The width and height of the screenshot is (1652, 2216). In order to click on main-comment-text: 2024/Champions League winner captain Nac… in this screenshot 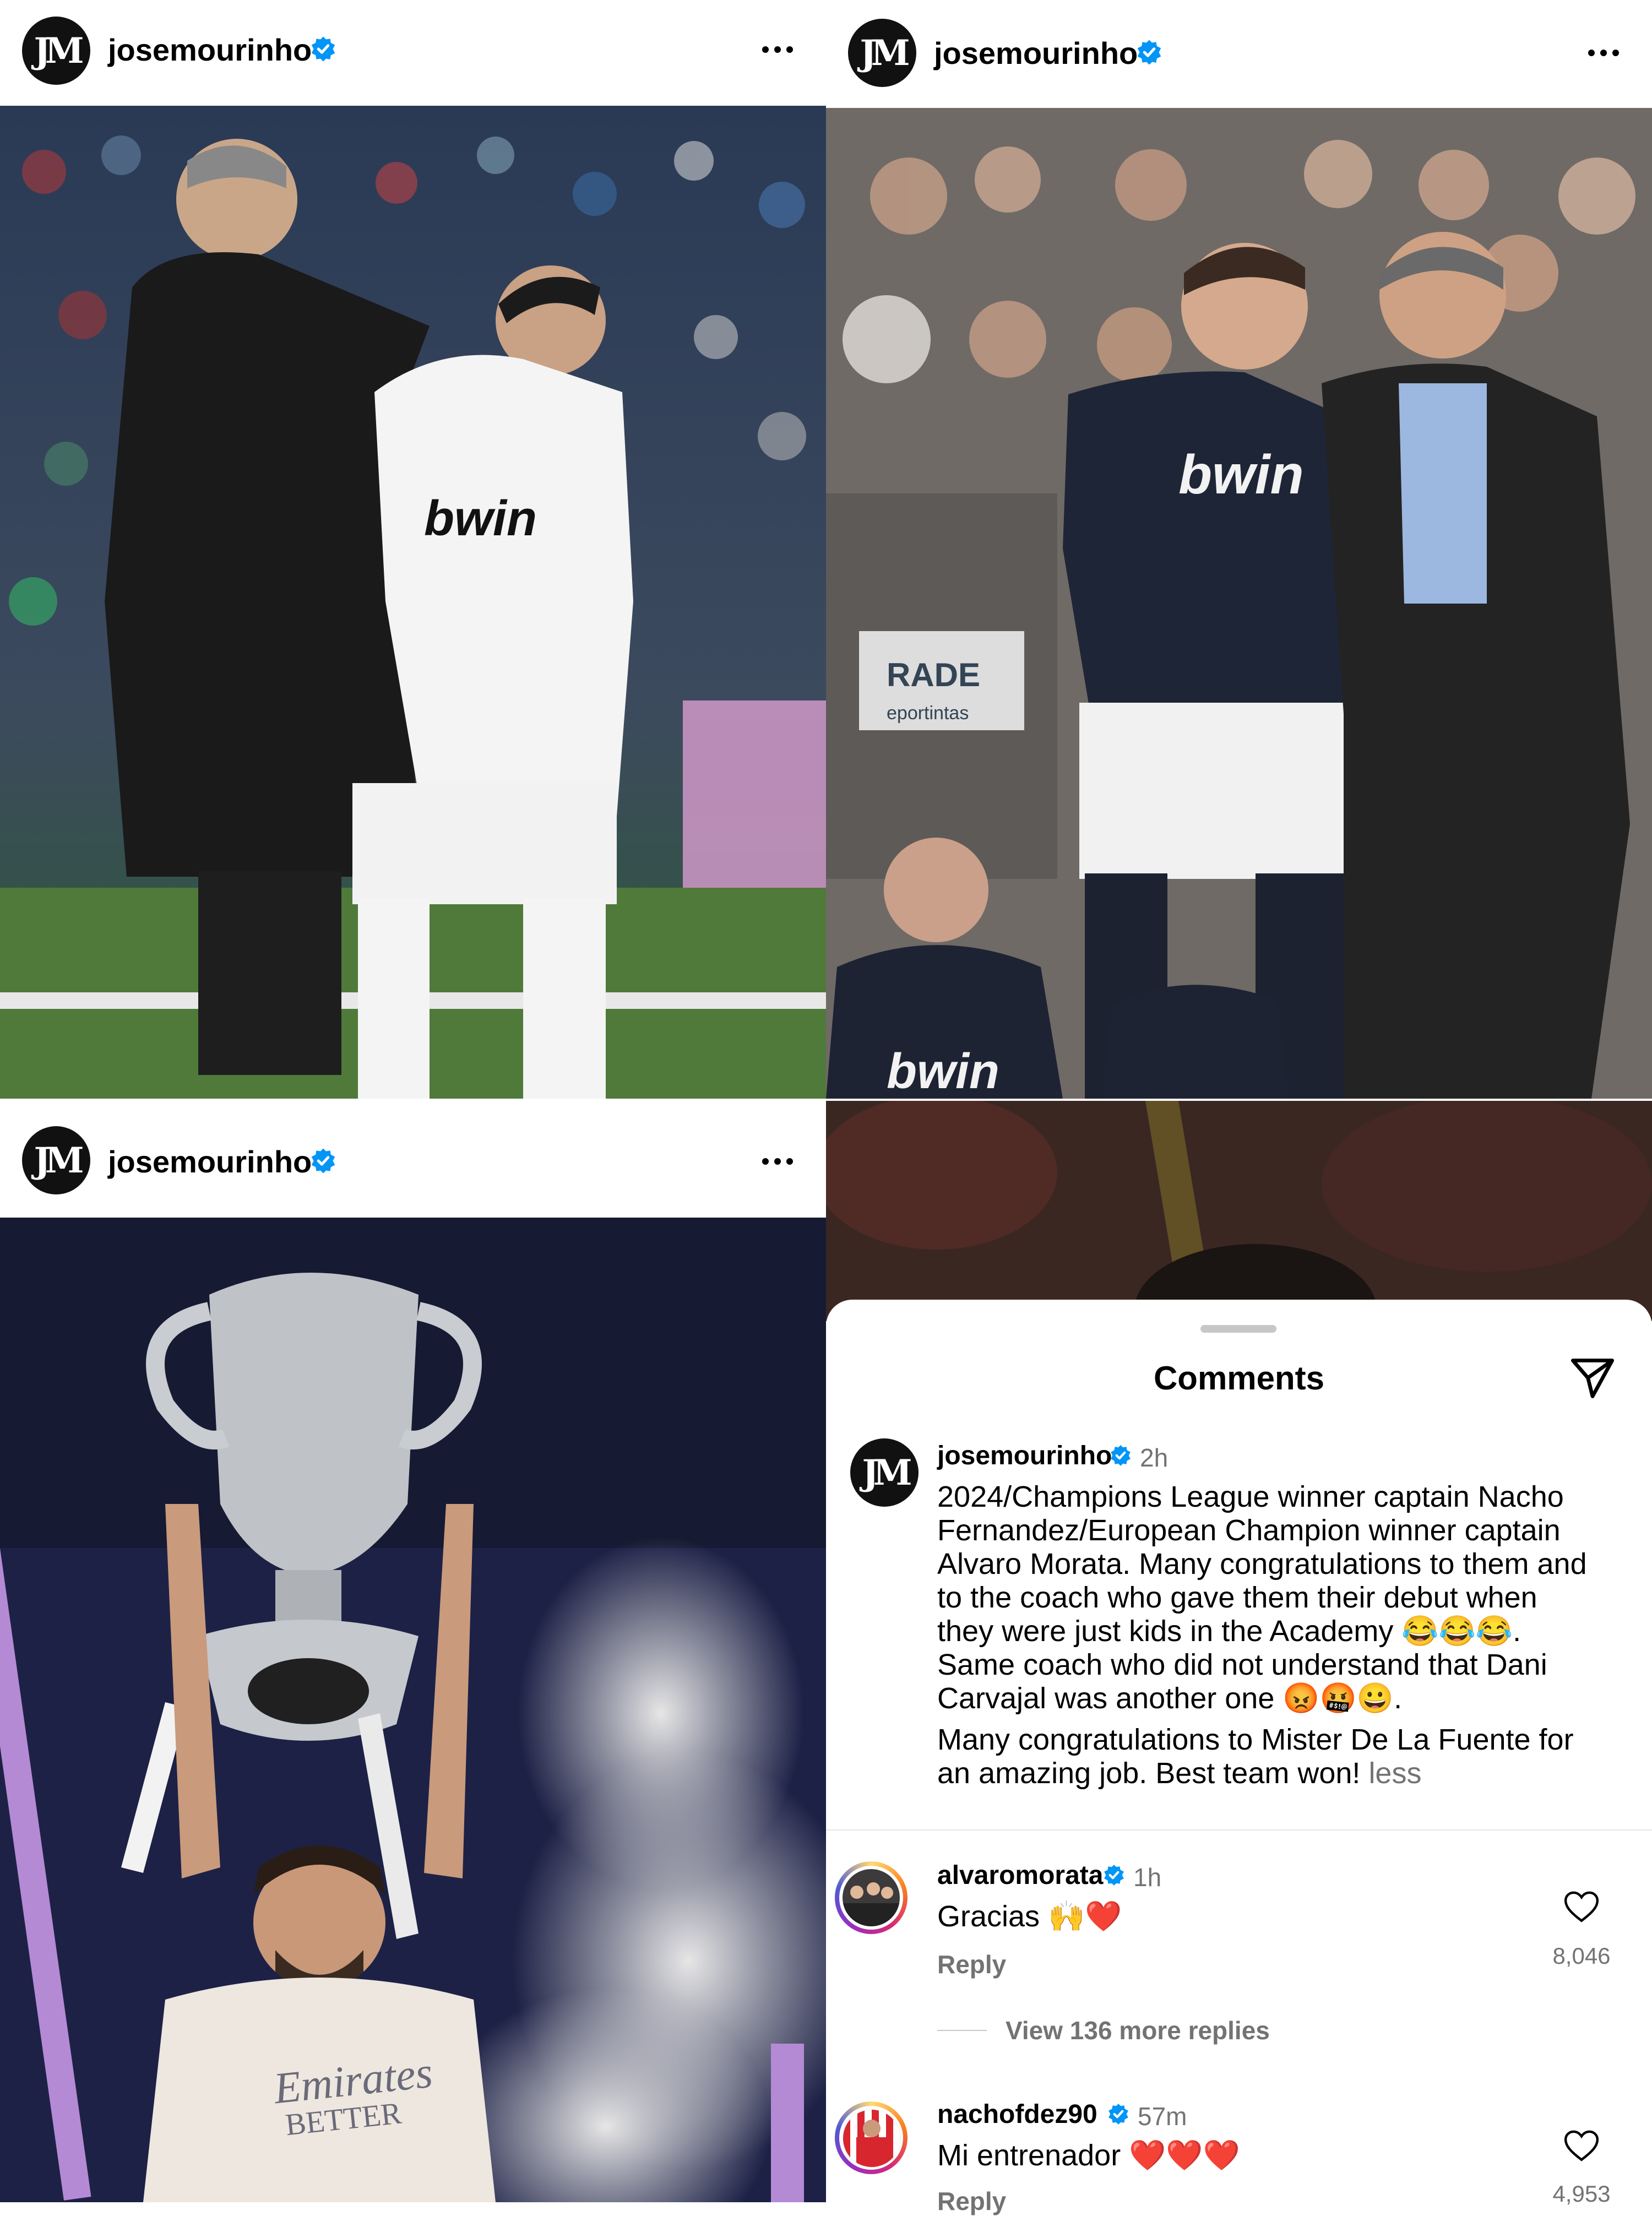, I will do `click(1284, 1635)`.